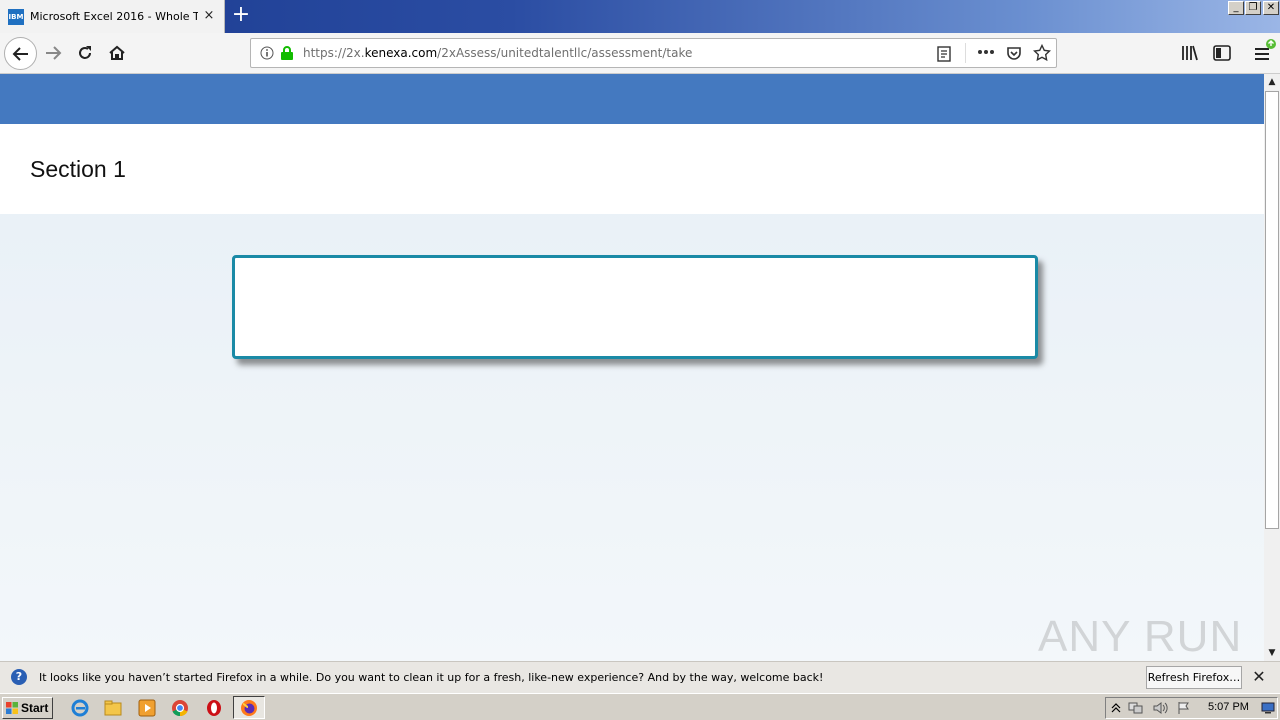 This screenshot has width=1280, height=720. I want to click on reload-button, so click(85, 53).